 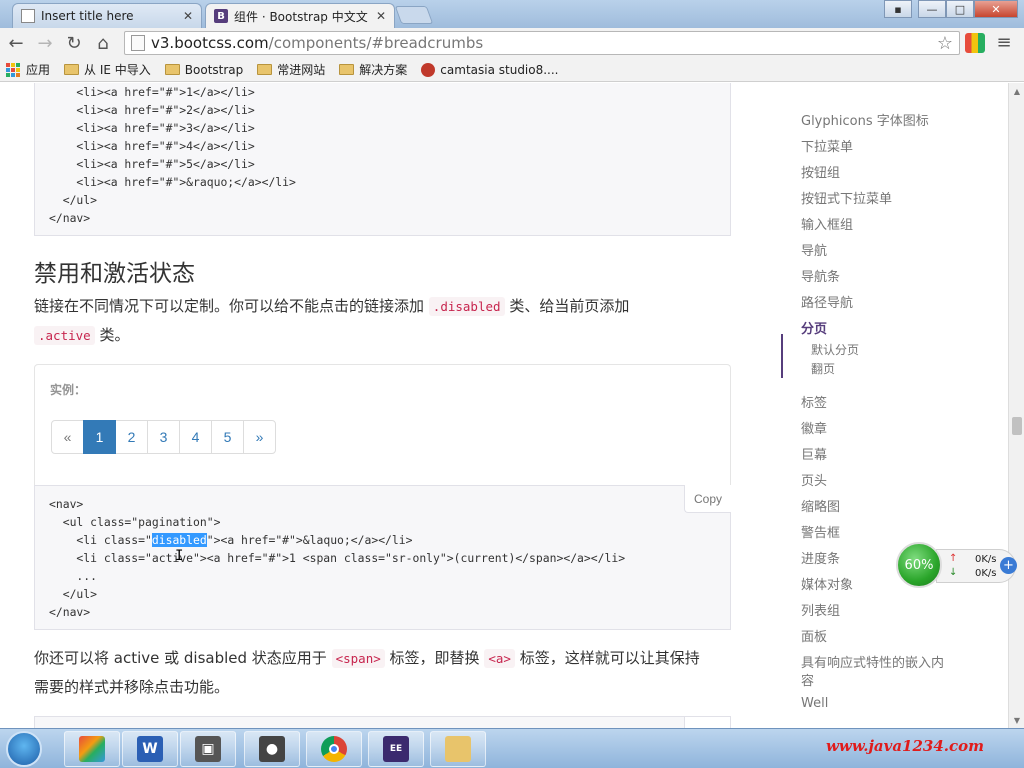 What do you see at coordinates (814, 401) in the screenshot?
I see `sidenav-item: 标签` at bounding box center [814, 401].